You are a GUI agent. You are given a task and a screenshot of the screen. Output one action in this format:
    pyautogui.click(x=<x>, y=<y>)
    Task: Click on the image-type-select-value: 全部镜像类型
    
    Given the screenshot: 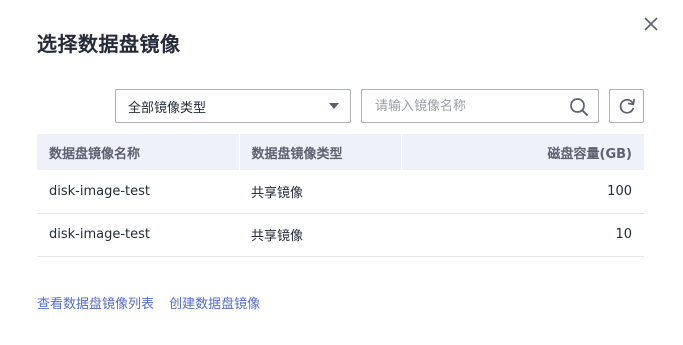 What is the action you would take?
    pyautogui.click(x=167, y=108)
    